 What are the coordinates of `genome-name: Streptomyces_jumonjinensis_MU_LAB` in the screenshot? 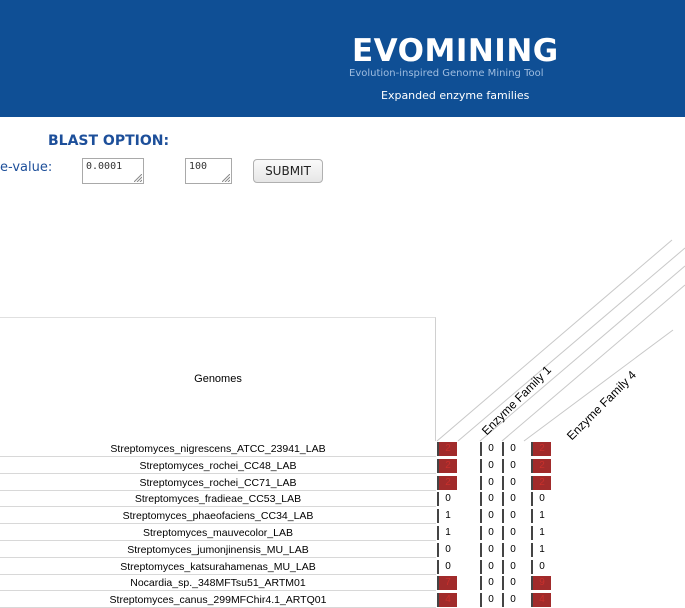 It's located at (218, 550).